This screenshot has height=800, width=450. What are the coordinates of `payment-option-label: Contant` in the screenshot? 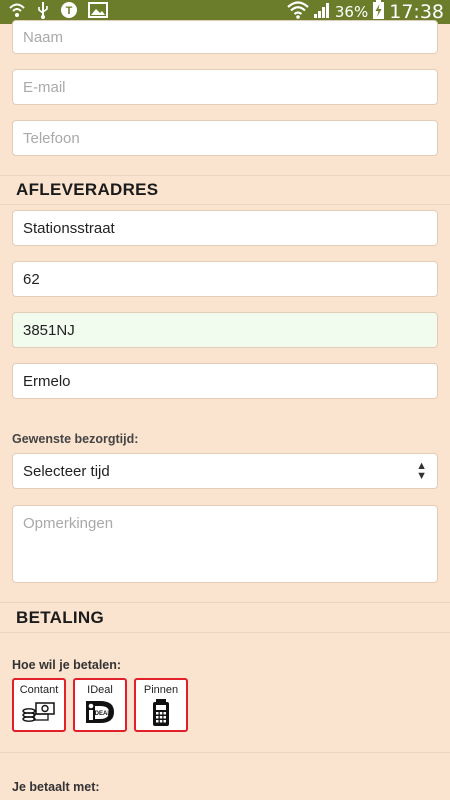 It's located at (39, 690).